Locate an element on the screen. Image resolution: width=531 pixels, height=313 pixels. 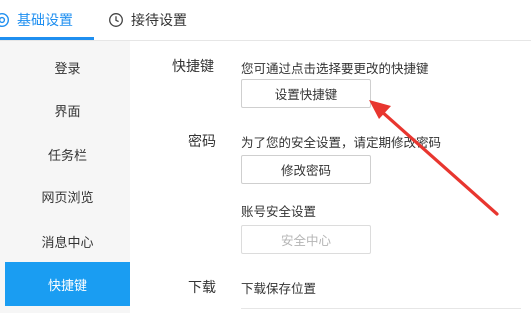
tab-reception-settings: 接待设置 is located at coordinates (147, 20).